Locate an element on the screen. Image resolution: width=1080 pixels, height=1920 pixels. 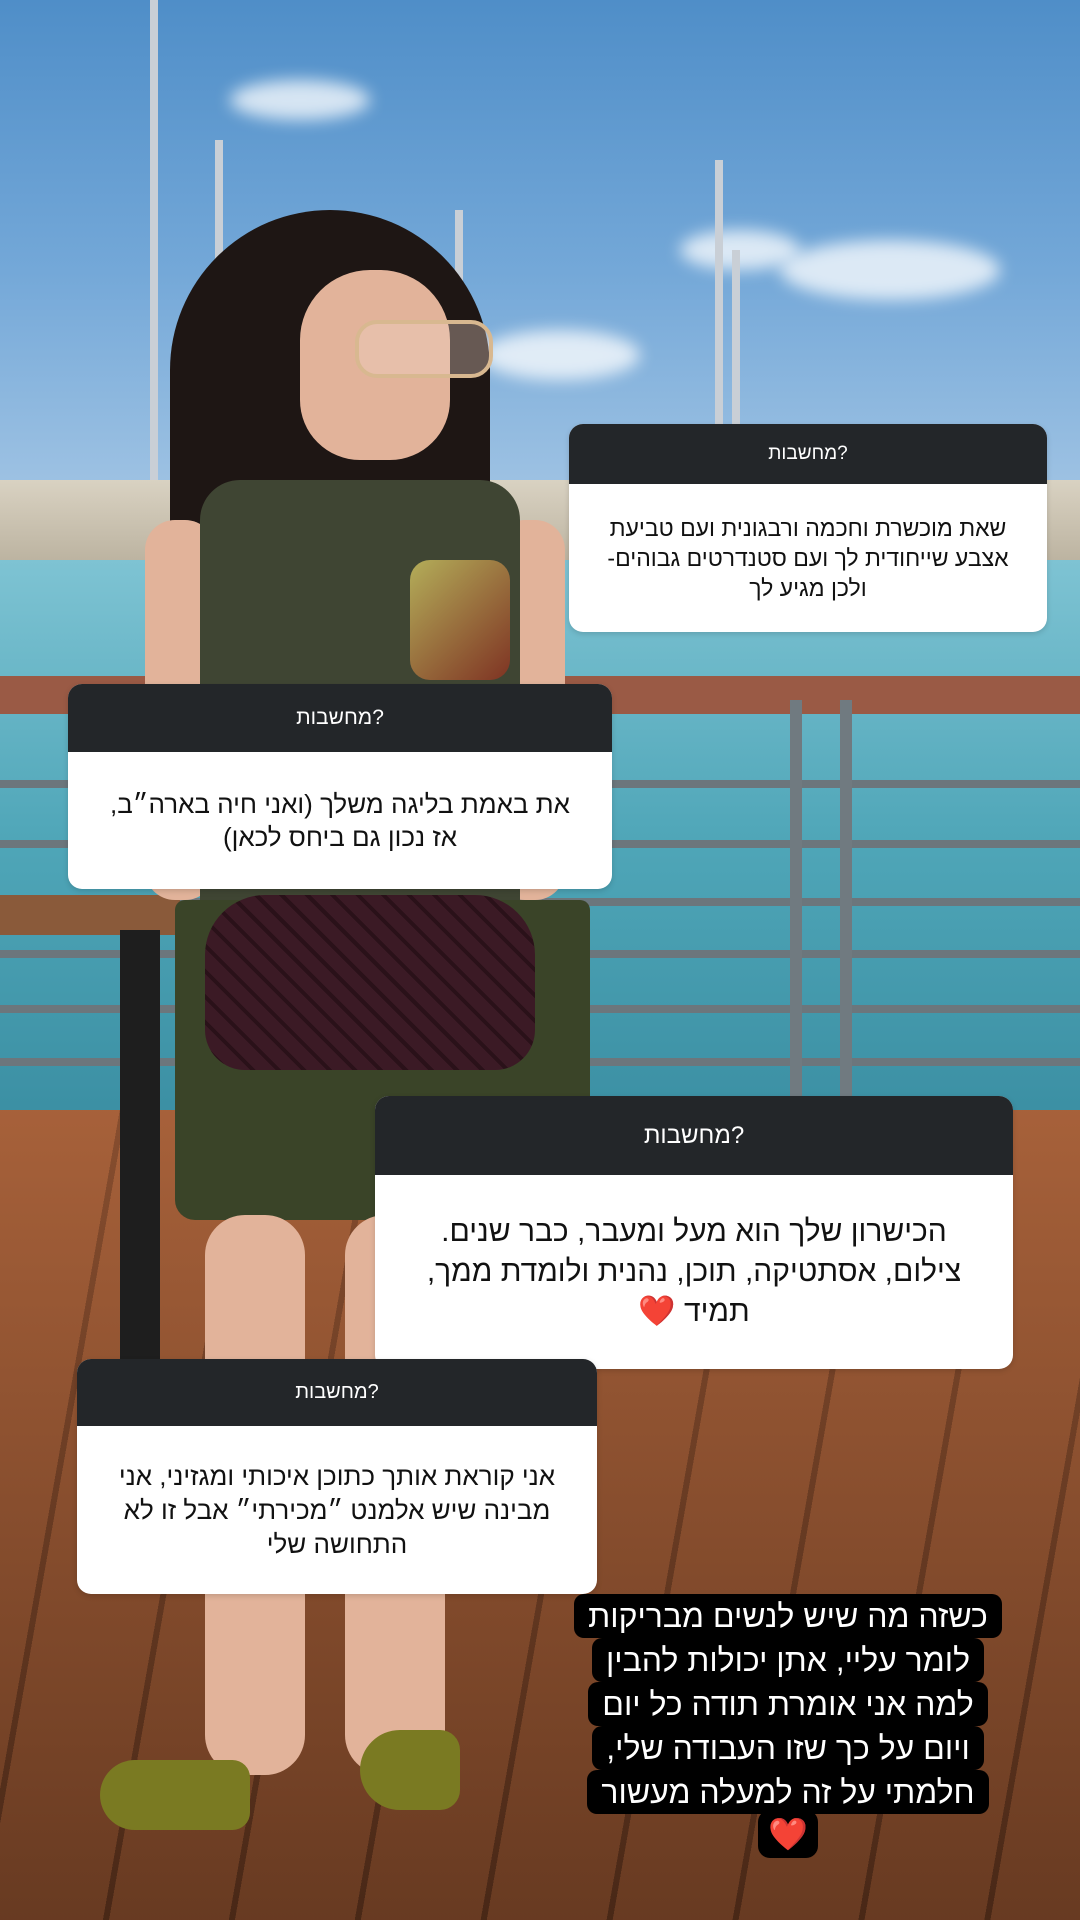
caption-line: לומר עליי, אתן יכולות להבין is located at coordinates (788, 1660).